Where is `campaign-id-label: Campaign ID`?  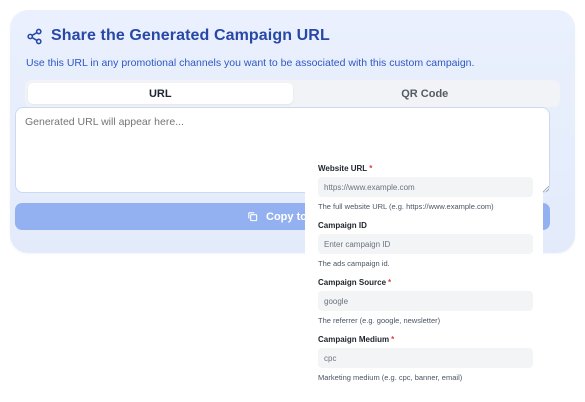
campaign-id-label: Campaign ID is located at coordinates (342, 225).